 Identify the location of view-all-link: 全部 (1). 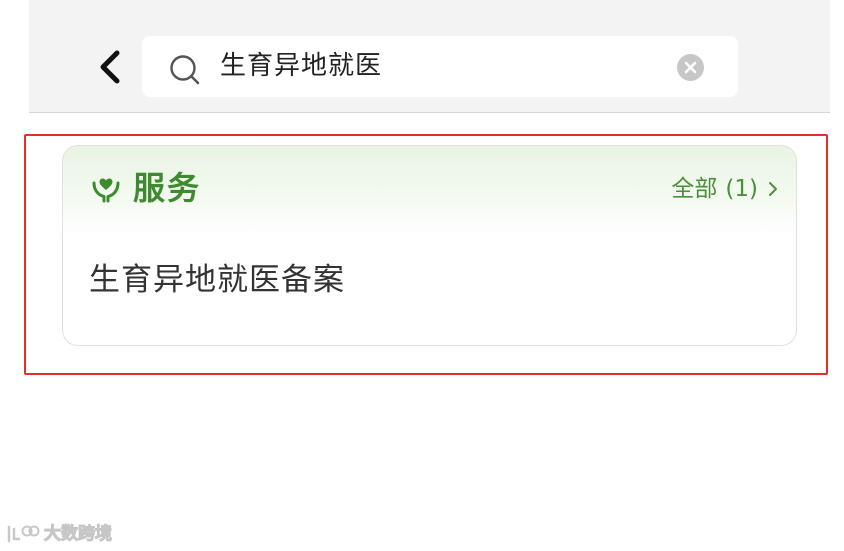
(724, 189).